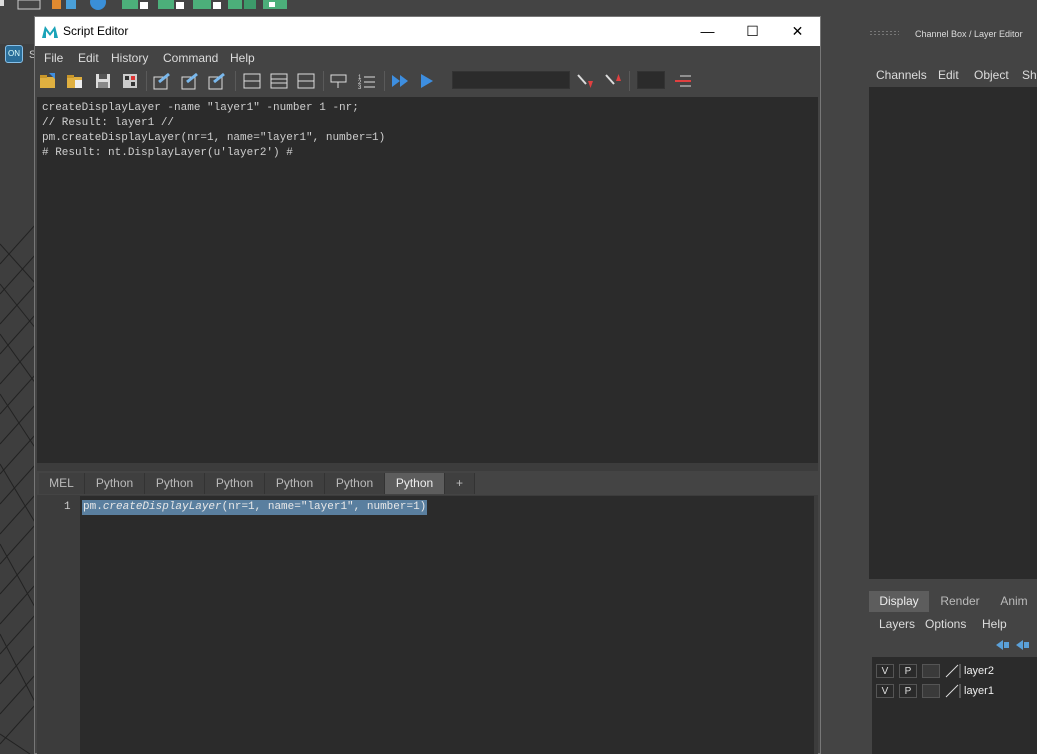 The width and height of the screenshot is (1037, 754). I want to click on menu-edit: Edit, so click(88, 58).